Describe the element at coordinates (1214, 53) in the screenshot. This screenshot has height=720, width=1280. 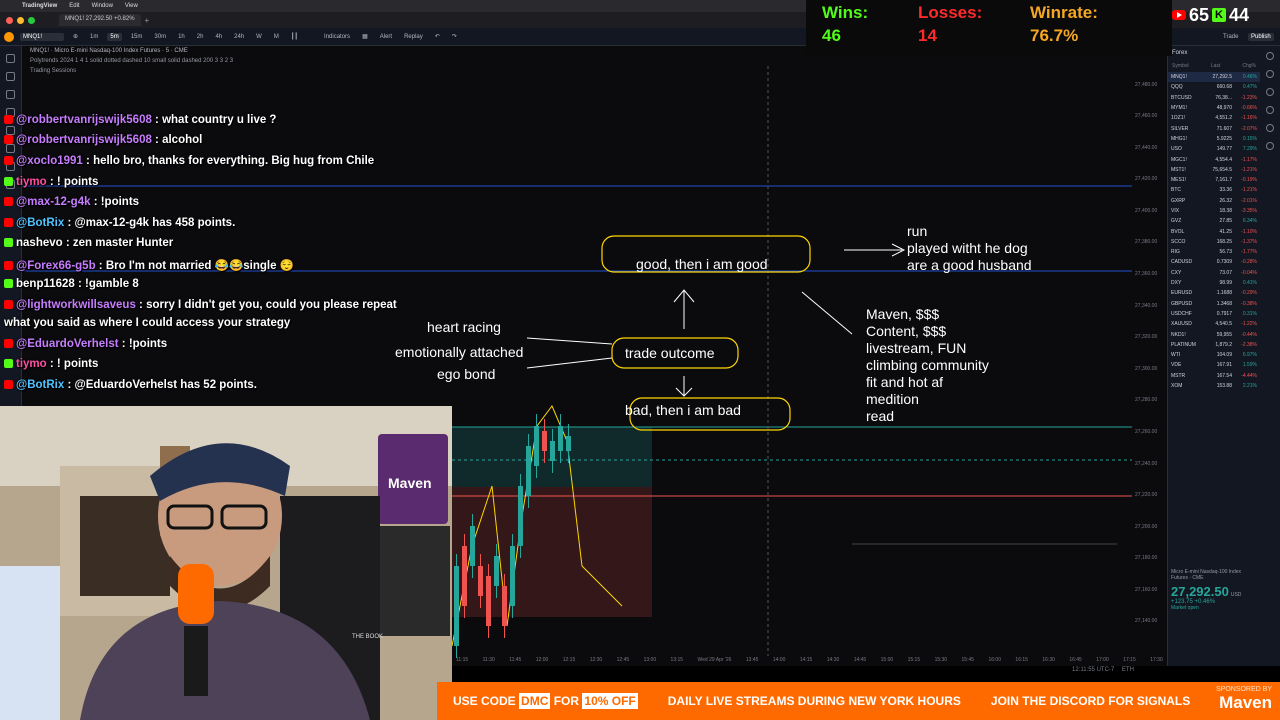
I see `watchlist-title: Forex` at that location.